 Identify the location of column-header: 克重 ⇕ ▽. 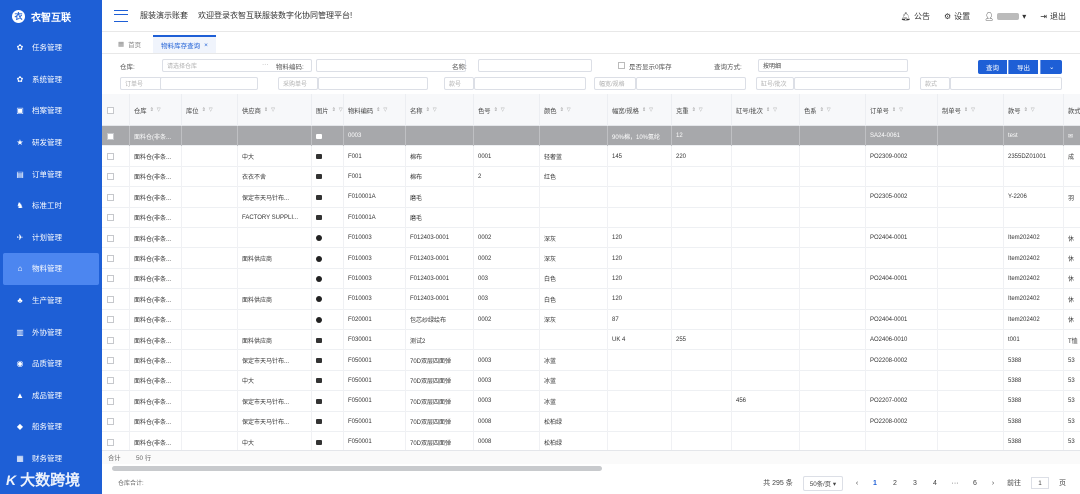
(702, 110).